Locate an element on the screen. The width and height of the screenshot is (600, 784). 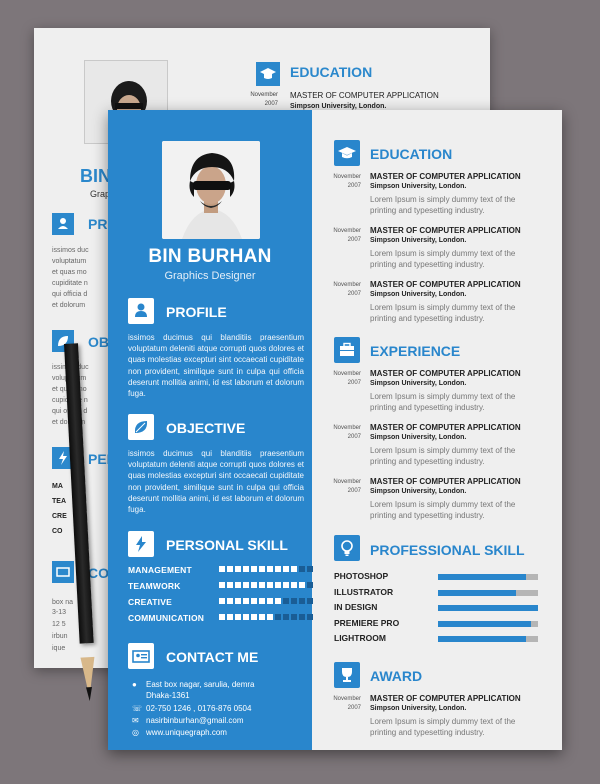
professional-skill-label: PREMIERE PRO is located at coordinates (367, 622).